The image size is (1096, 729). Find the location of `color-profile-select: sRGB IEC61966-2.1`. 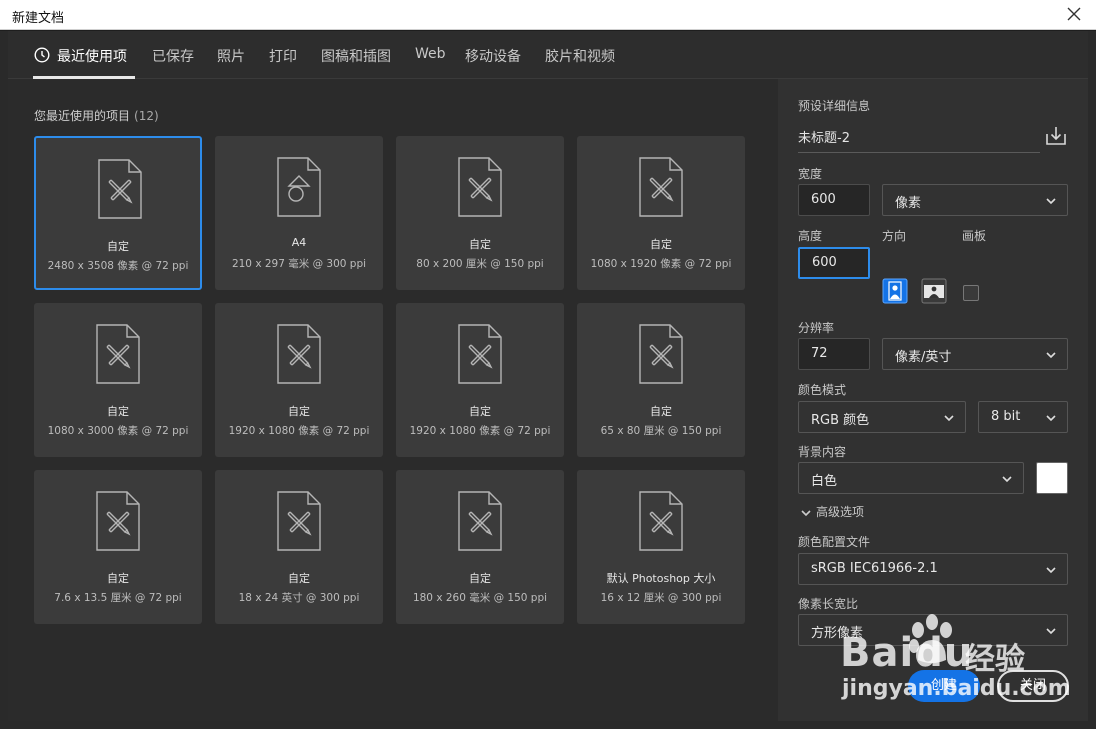

color-profile-select: sRGB IEC61966-2.1 is located at coordinates (933, 569).